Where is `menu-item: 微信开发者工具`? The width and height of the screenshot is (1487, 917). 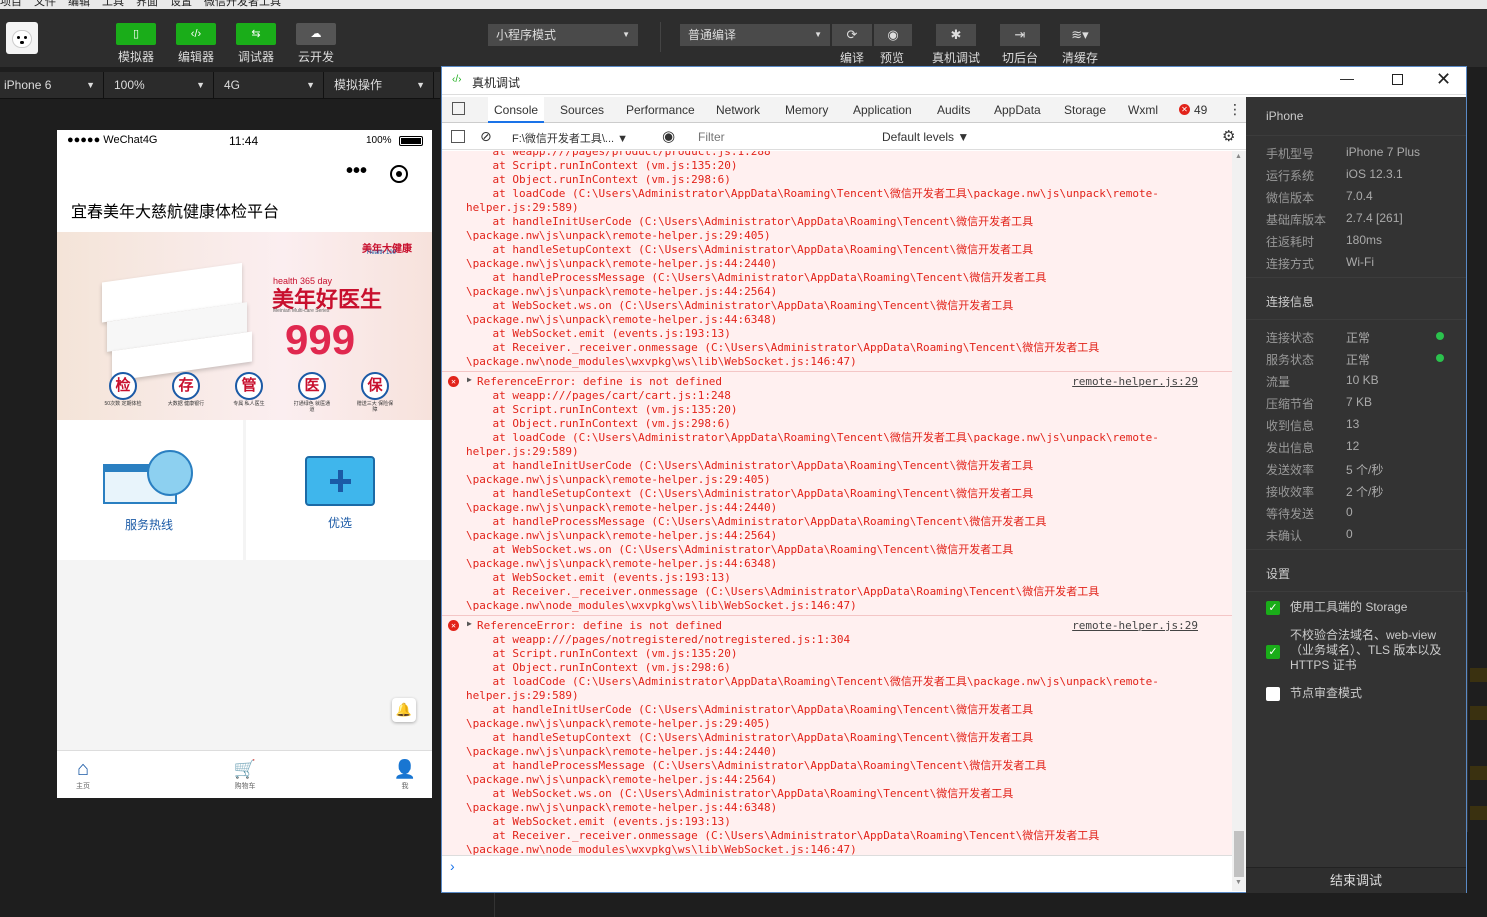
menu-item: 微信开发者工具 is located at coordinates (242, 4).